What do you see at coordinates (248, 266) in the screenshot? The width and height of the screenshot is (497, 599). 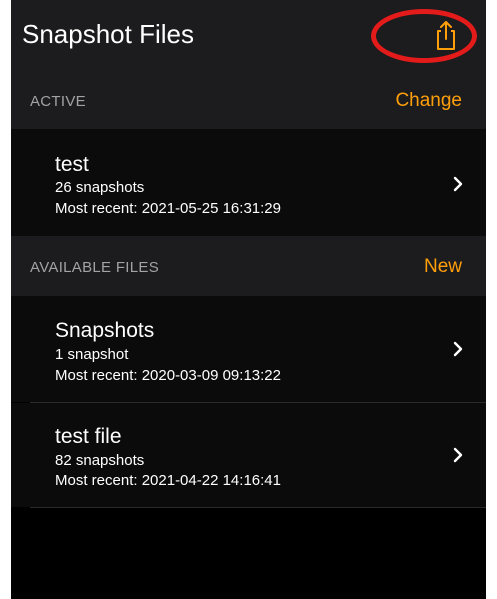 I see `available-section-header: AVAILABLE FILES New` at bounding box center [248, 266].